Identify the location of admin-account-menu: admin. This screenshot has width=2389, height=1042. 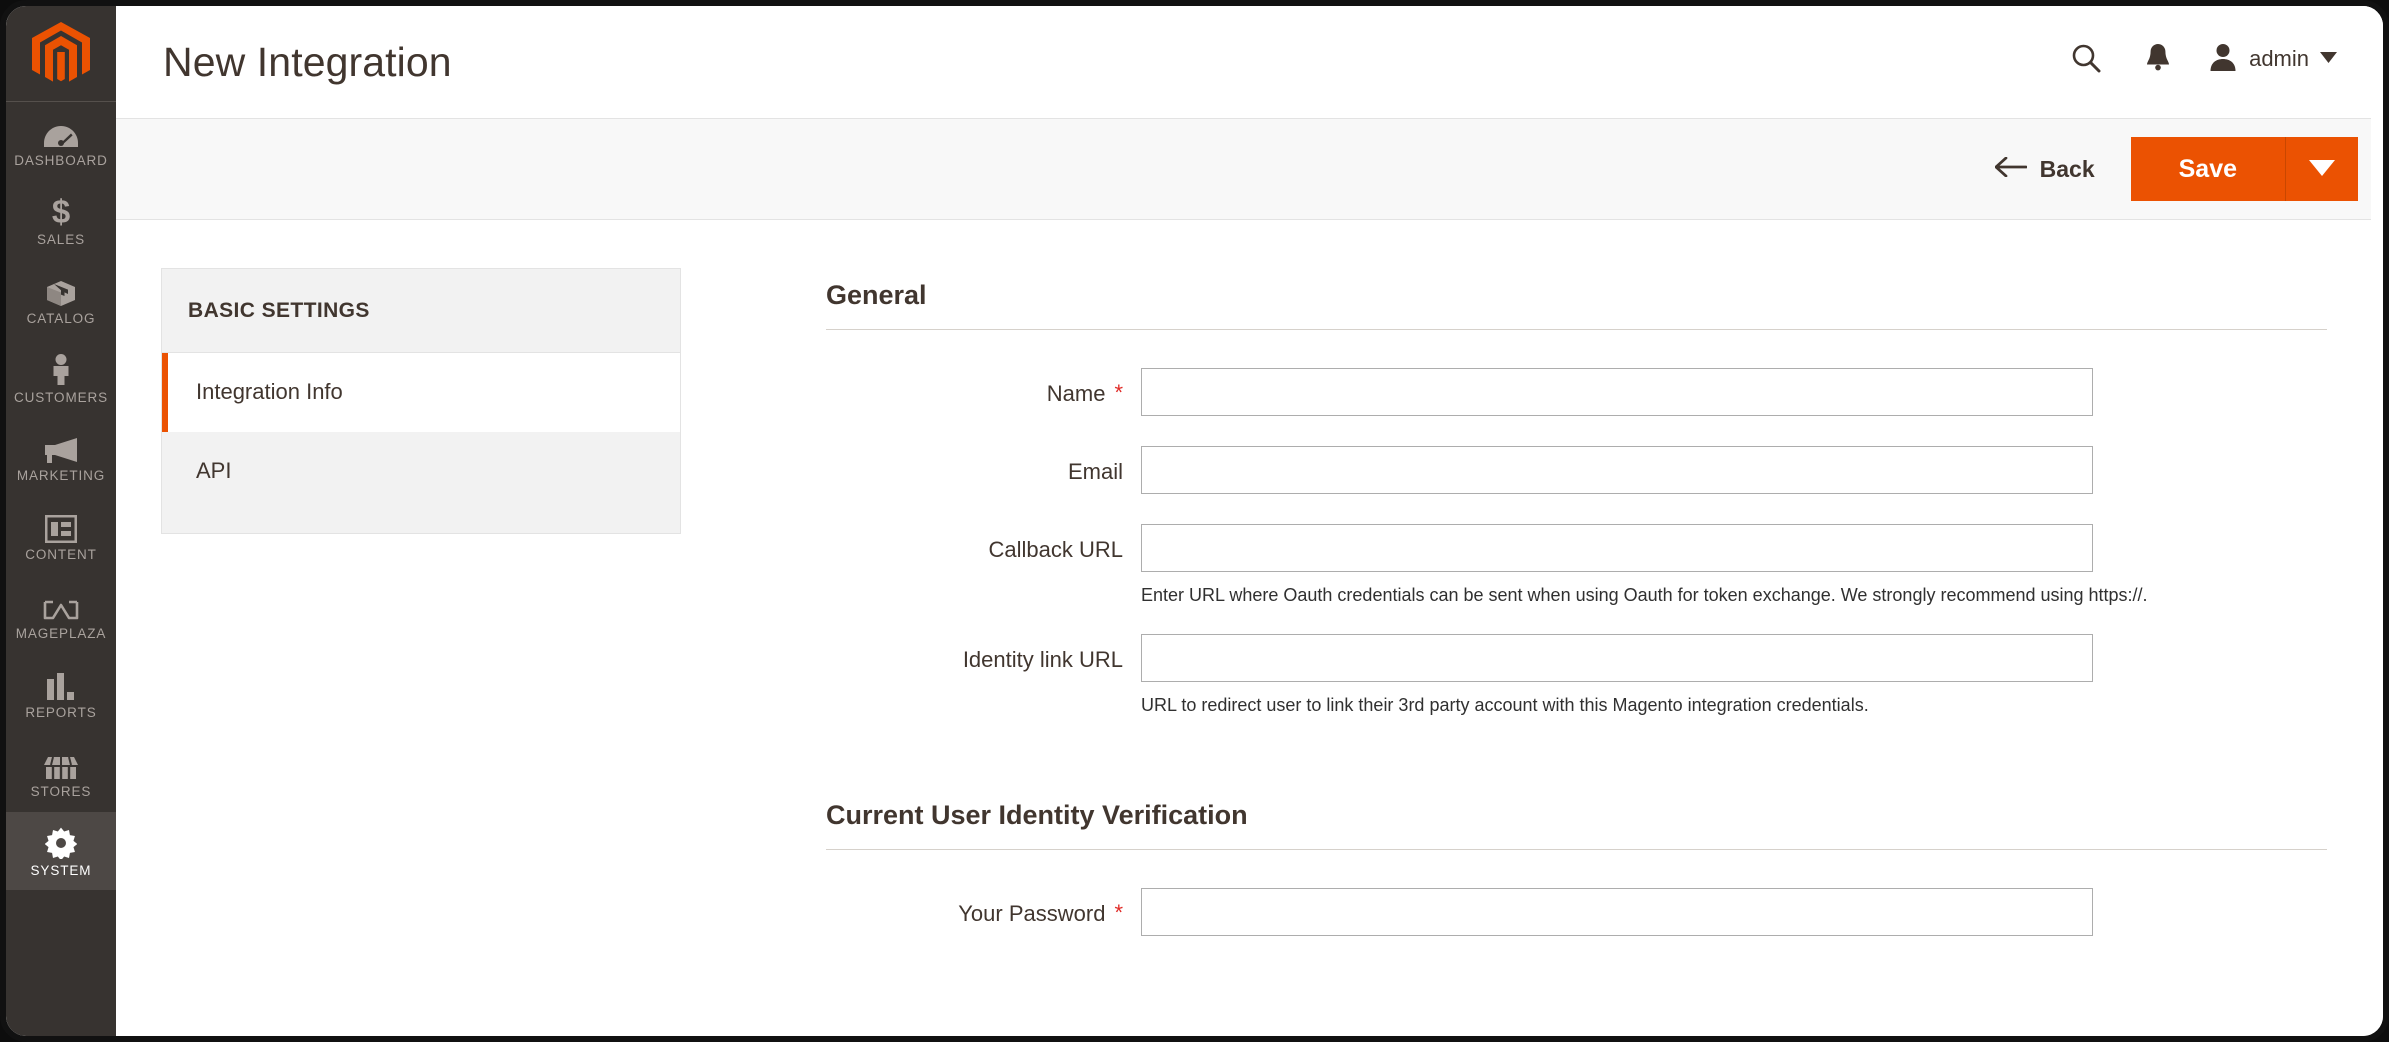
(2274, 59).